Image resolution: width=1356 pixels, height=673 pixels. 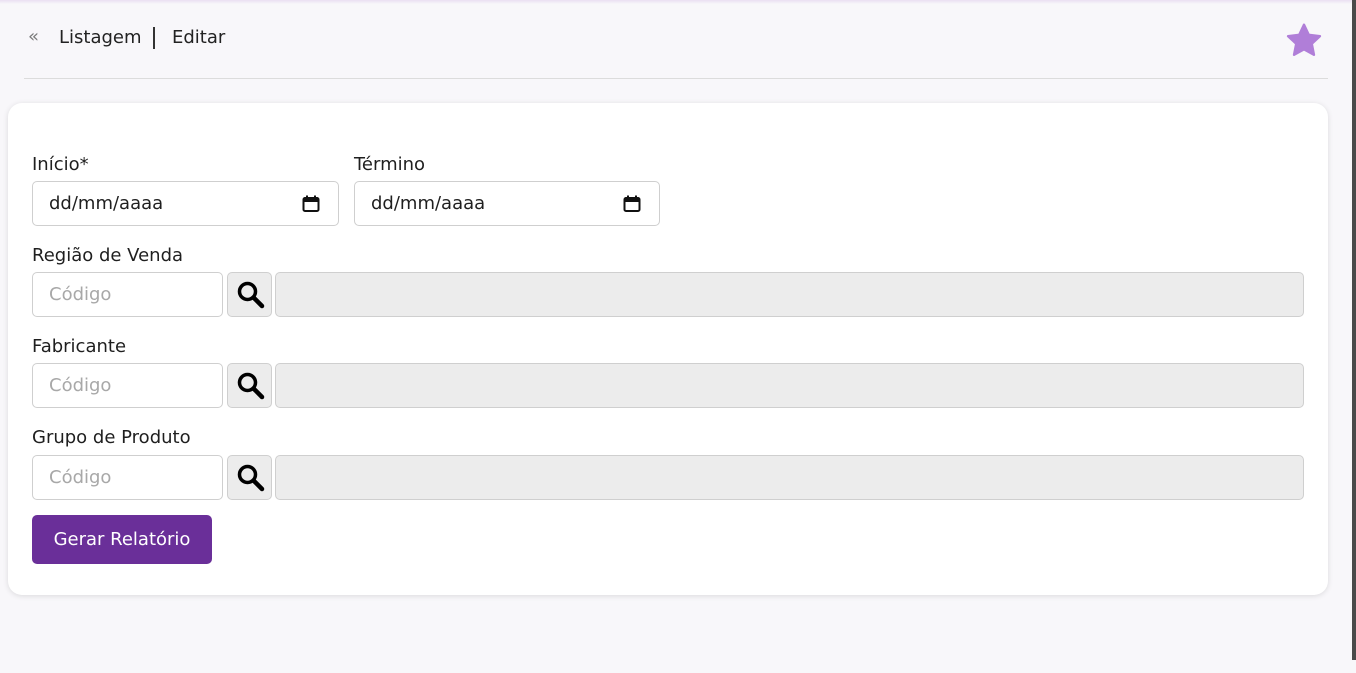 I want to click on manufacturer-search-button, so click(x=249, y=385).